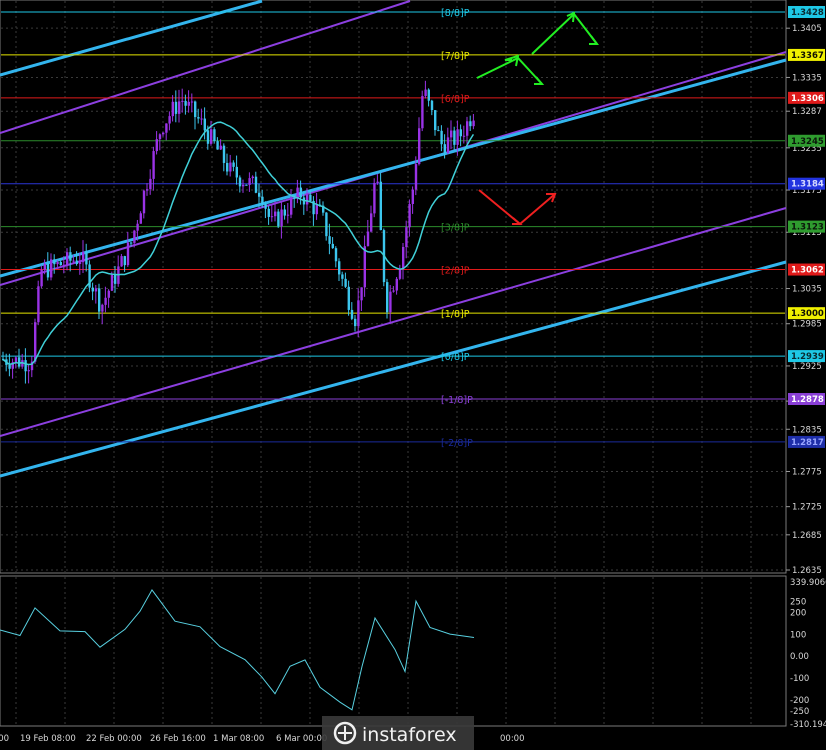  What do you see at coordinates (457, 443) in the screenshot?
I see `murrey-level-label: [-2/8]P` at bounding box center [457, 443].